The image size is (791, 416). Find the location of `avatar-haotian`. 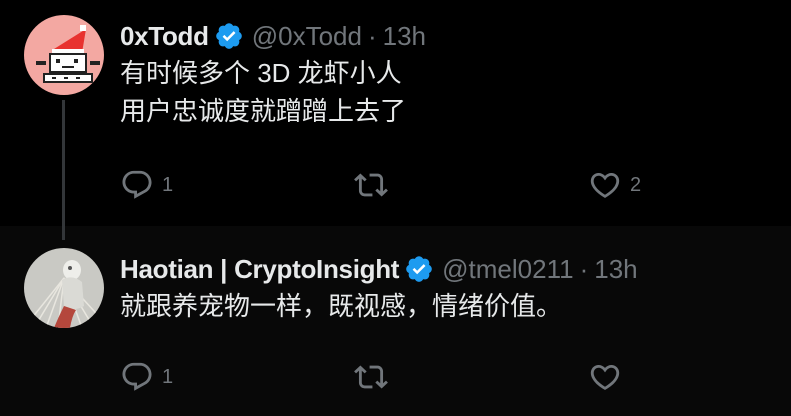

avatar-haotian is located at coordinates (64, 288).